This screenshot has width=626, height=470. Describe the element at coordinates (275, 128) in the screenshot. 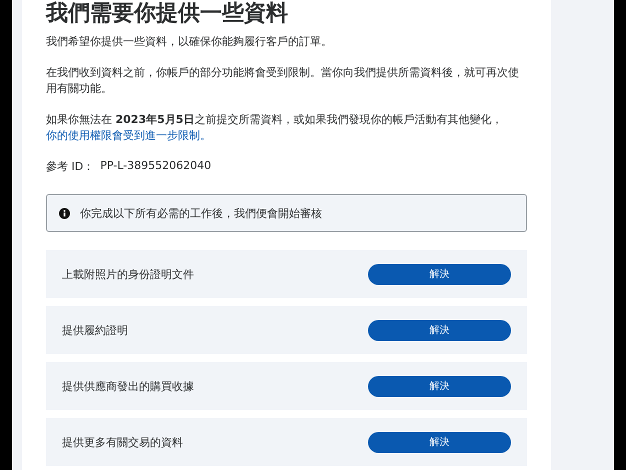

I see `paragraph: 如果你無法在 2023年5月5日之前提交所需資料，或如果我們發現你的帳戶活動有其他變化， 你的使用權限會受到進一步限制。` at that location.